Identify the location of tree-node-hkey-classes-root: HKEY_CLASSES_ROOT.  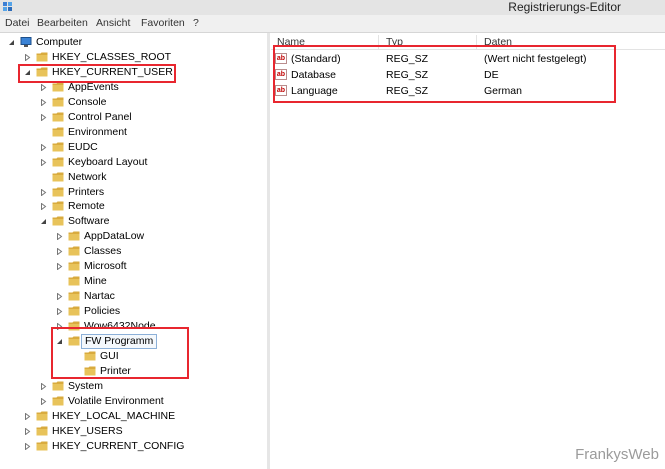
(133, 57).